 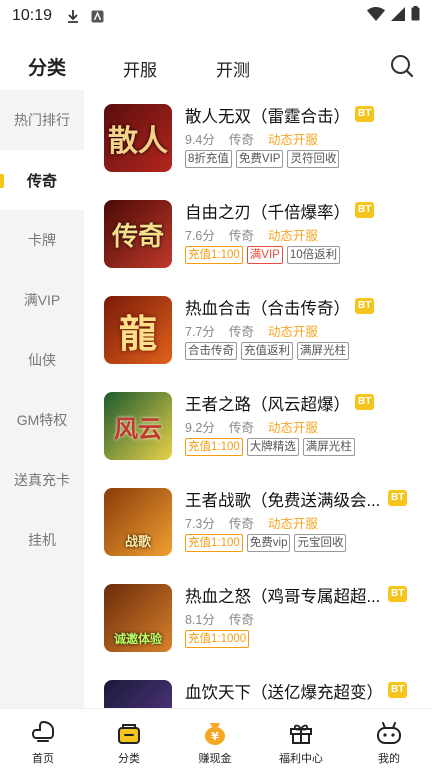 I want to click on game-thumbnail: 散人, so click(x=138, y=138).